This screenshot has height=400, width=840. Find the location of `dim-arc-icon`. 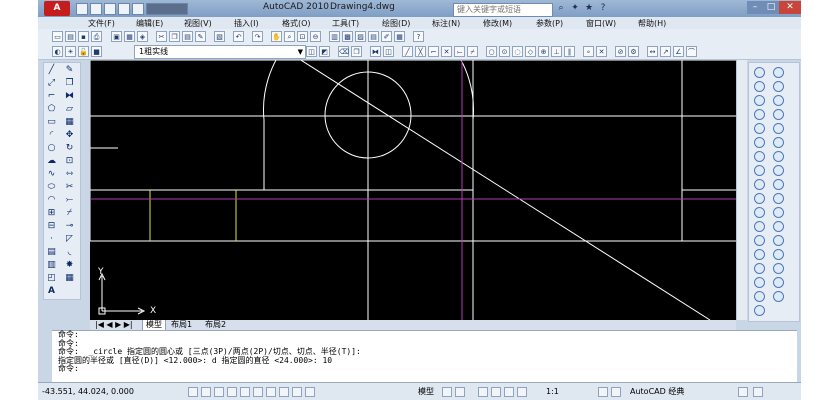

dim-arc-icon is located at coordinates (759, 184).